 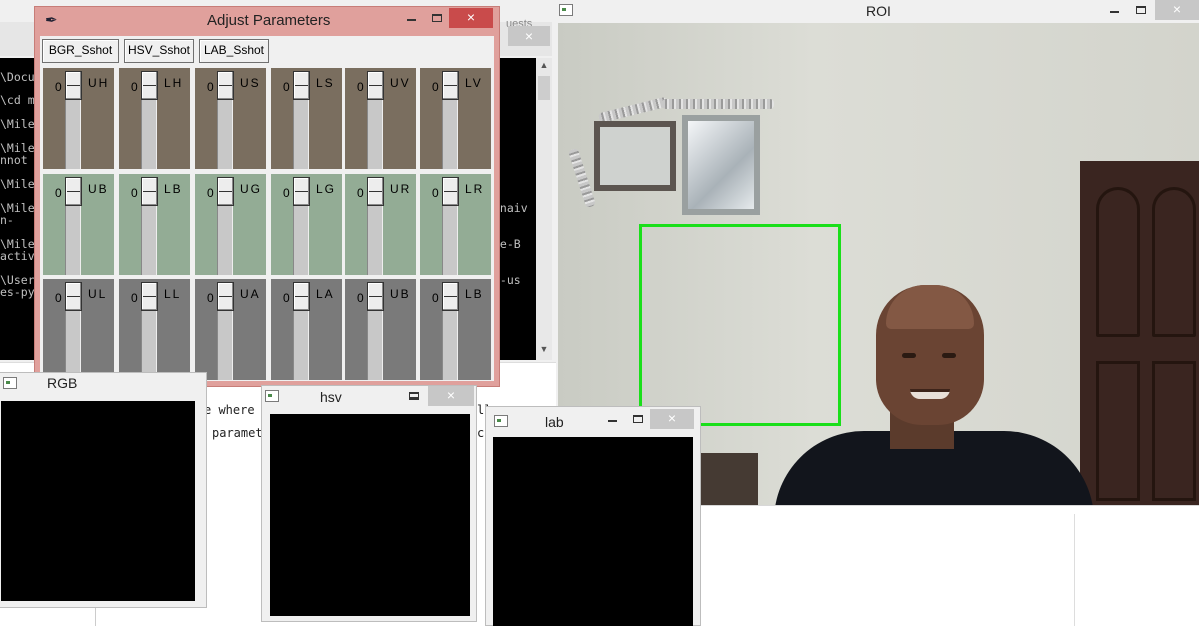 What do you see at coordinates (1074, 570) in the screenshot?
I see `divider` at bounding box center [1074, 570].